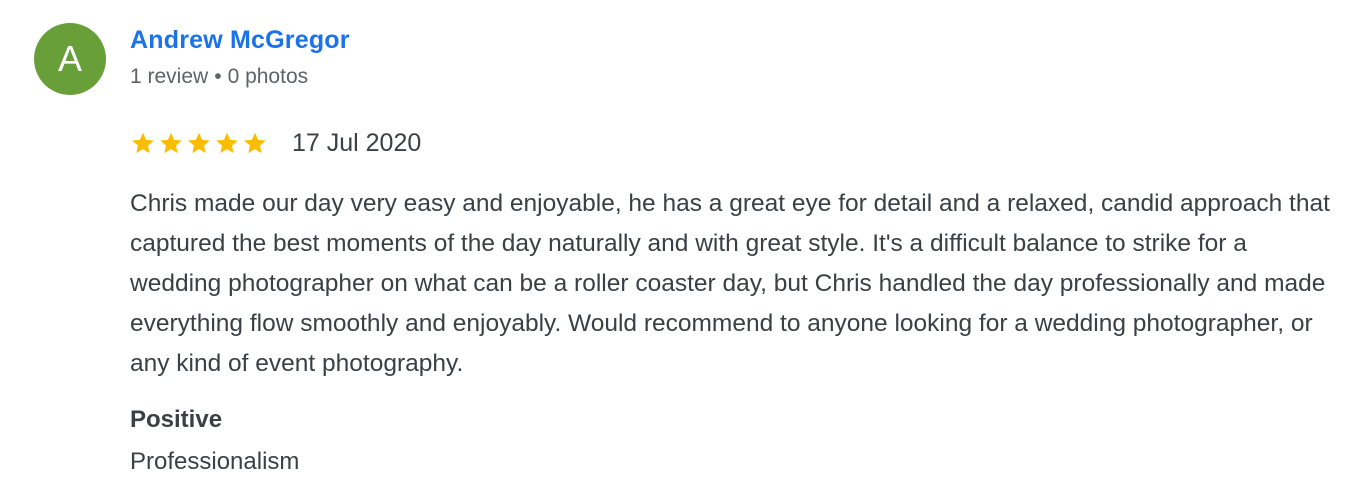 The image size is (1360, 492). Describe the element at coordinates (357, 142) in the screenshot. I see `review-date: 17 Jul 2020` at that location.